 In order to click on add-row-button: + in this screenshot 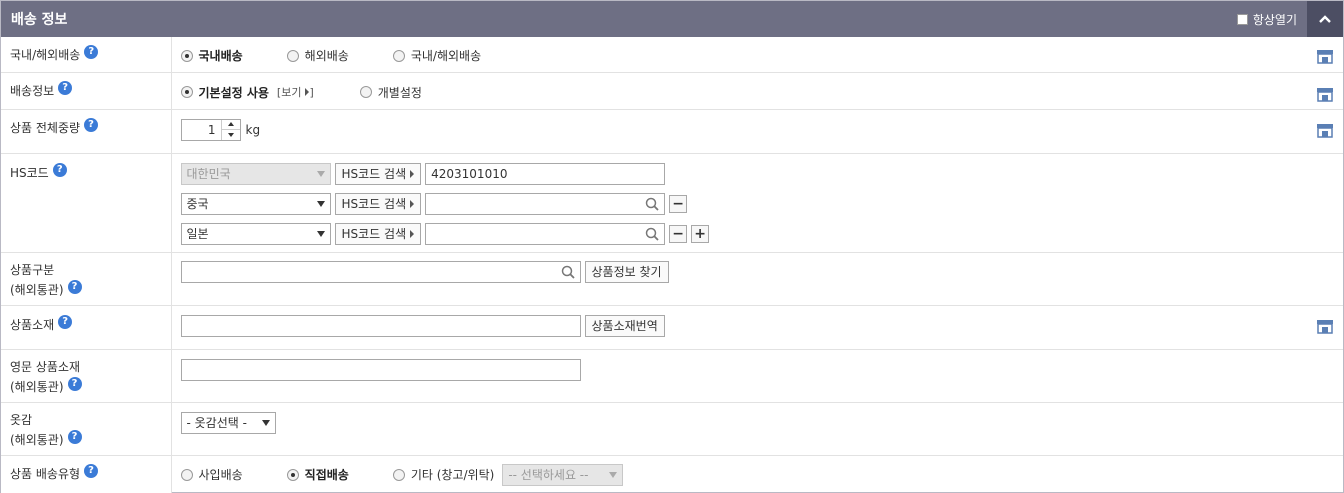, I will do `click(700, 233)`.